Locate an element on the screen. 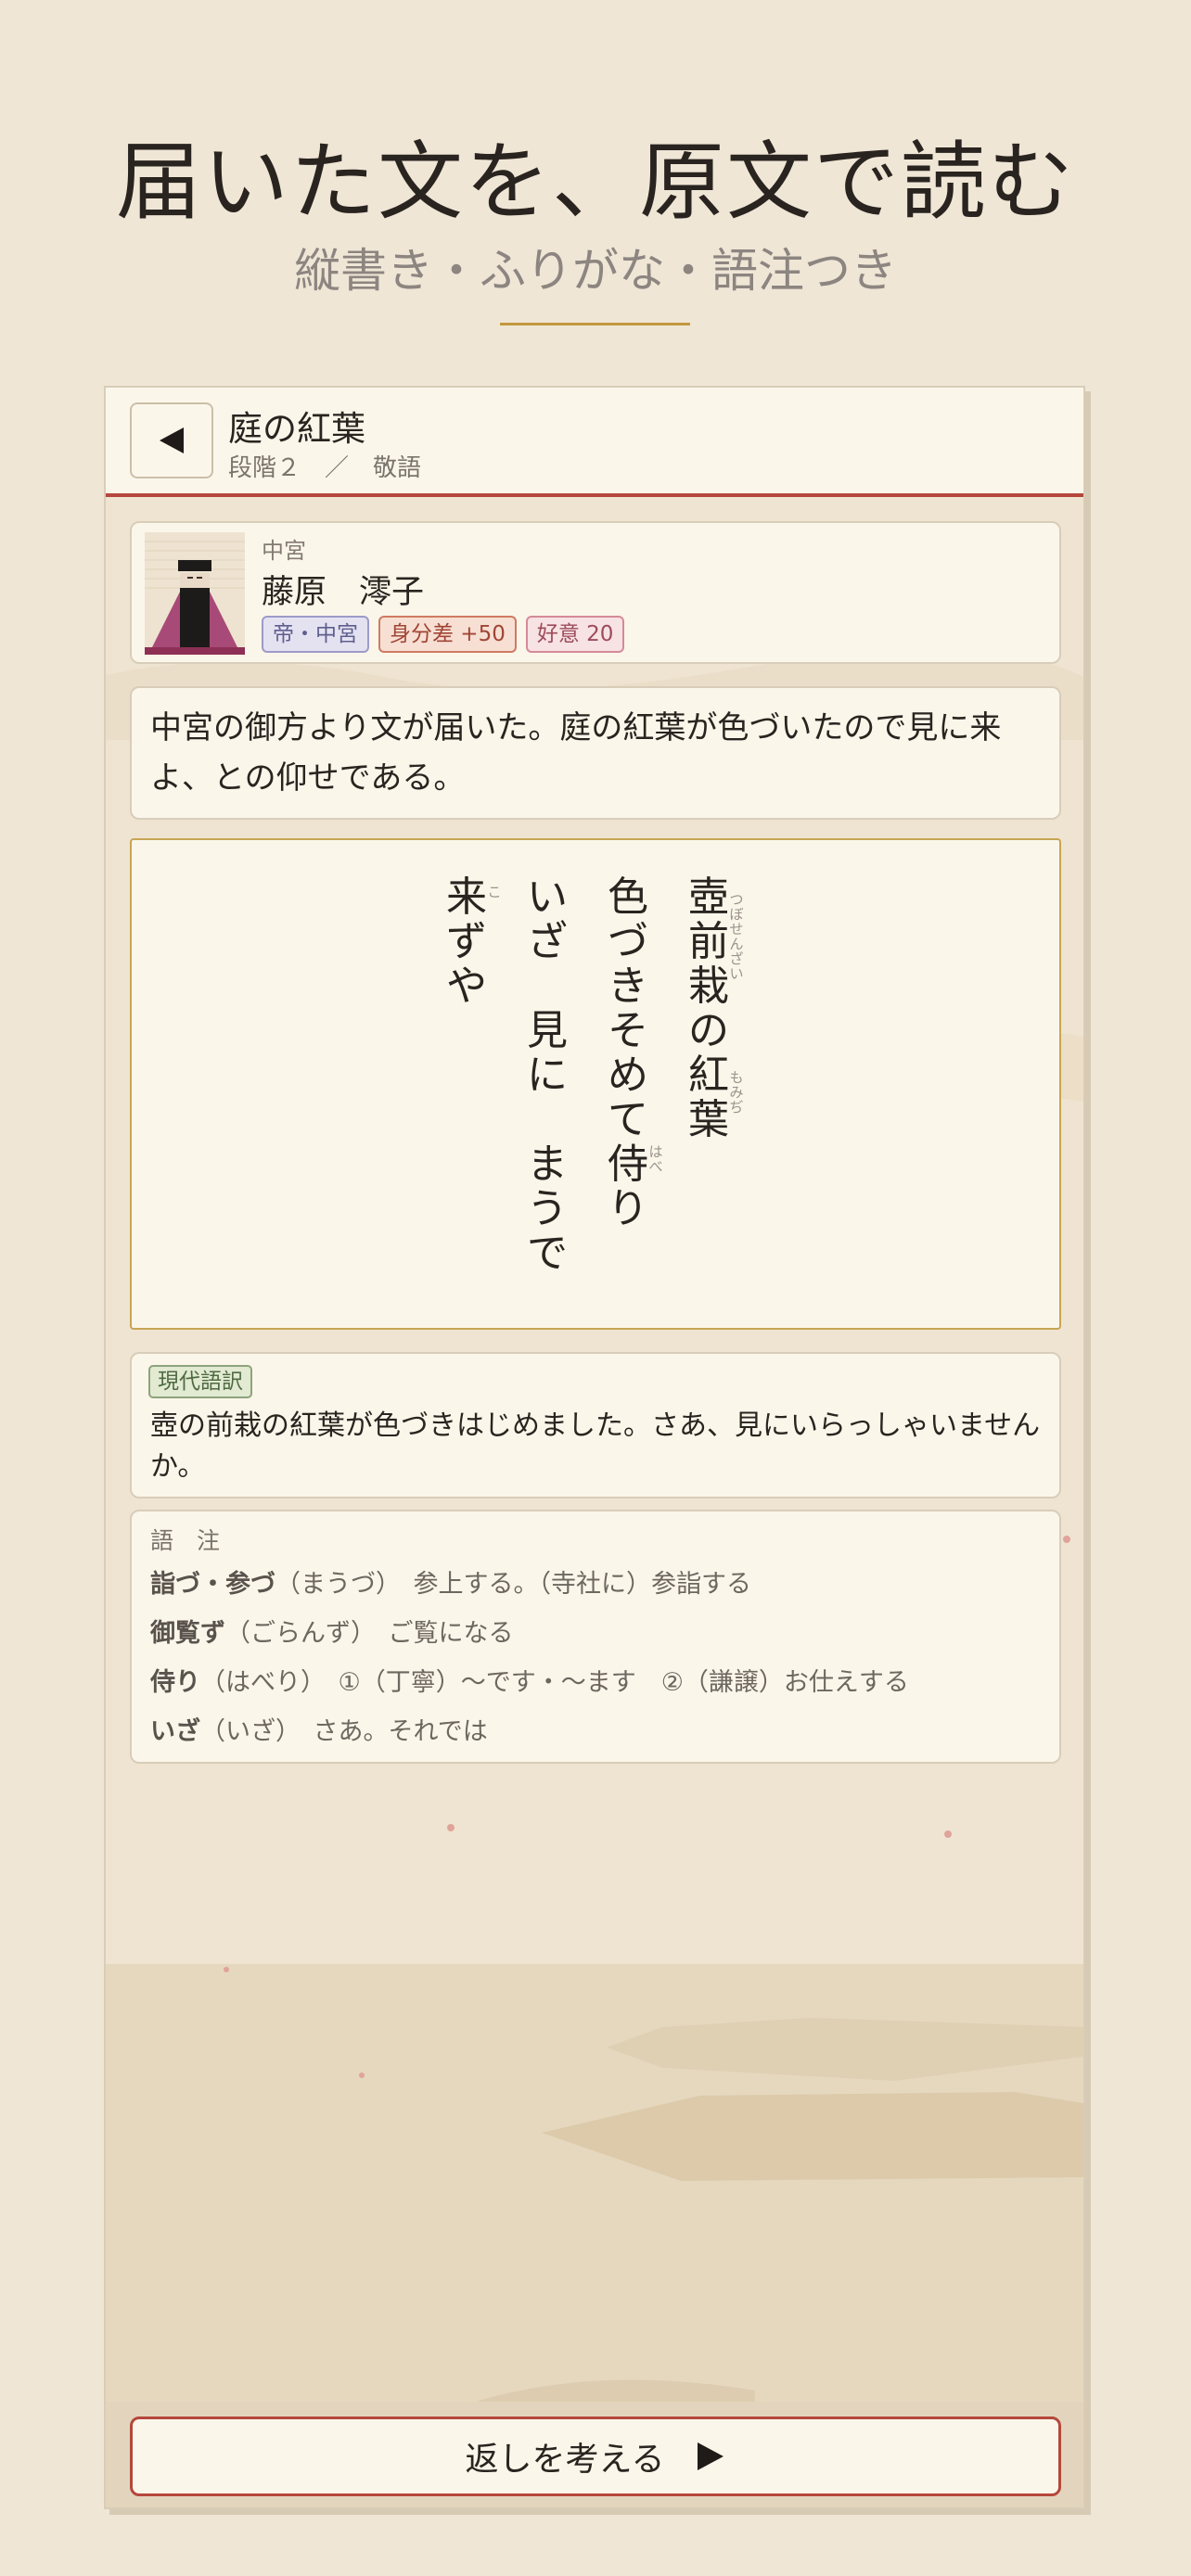 The width and height of the screenshot is (1191, 2576). sender-card: 中宮 藤原 澪子 帝・中宮 身分差 +50 好意 20 is located at coordinates (595, 592).